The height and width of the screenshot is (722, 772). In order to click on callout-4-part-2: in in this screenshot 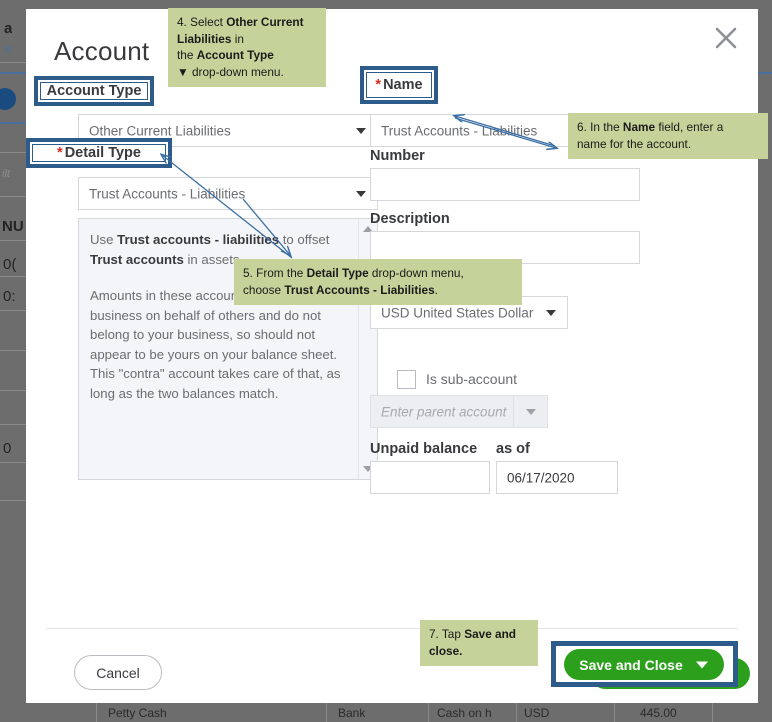, I will do `click(237, 38)`.